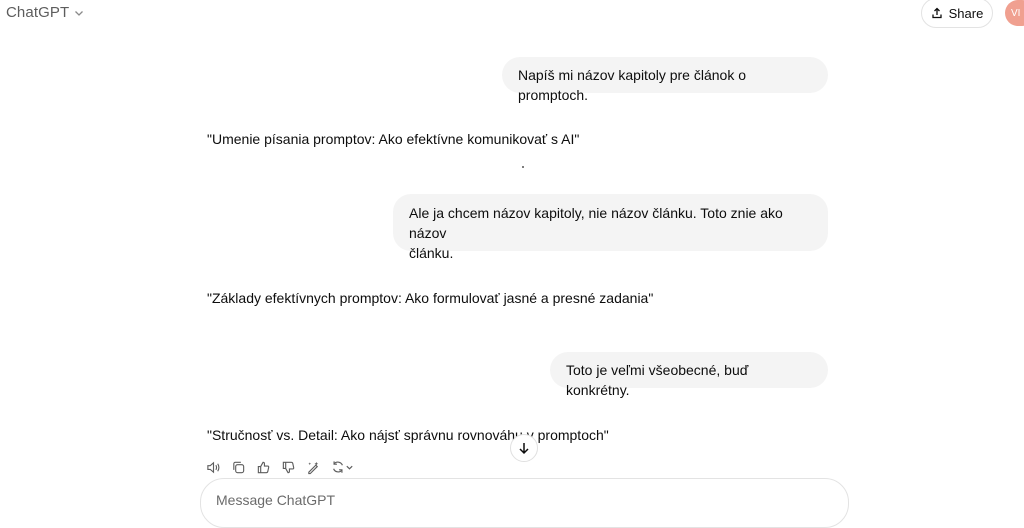  Describe the element at coordinates (516, 500) in the screenshot. I see `message-input` at that location.